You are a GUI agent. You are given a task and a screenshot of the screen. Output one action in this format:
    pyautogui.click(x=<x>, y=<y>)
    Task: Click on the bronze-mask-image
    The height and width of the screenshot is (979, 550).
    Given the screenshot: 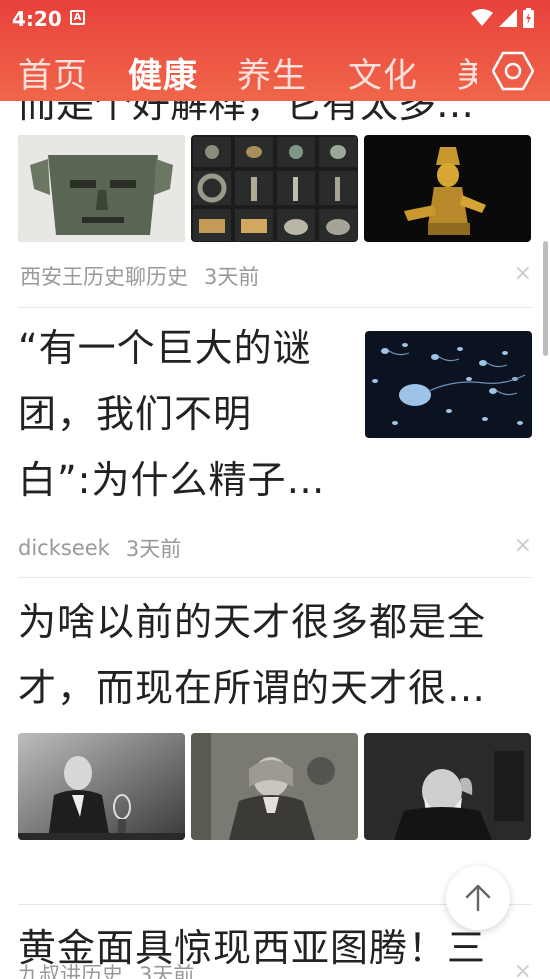 What is the action you would take?
    pyautogui.click(x=101, y=188)
    